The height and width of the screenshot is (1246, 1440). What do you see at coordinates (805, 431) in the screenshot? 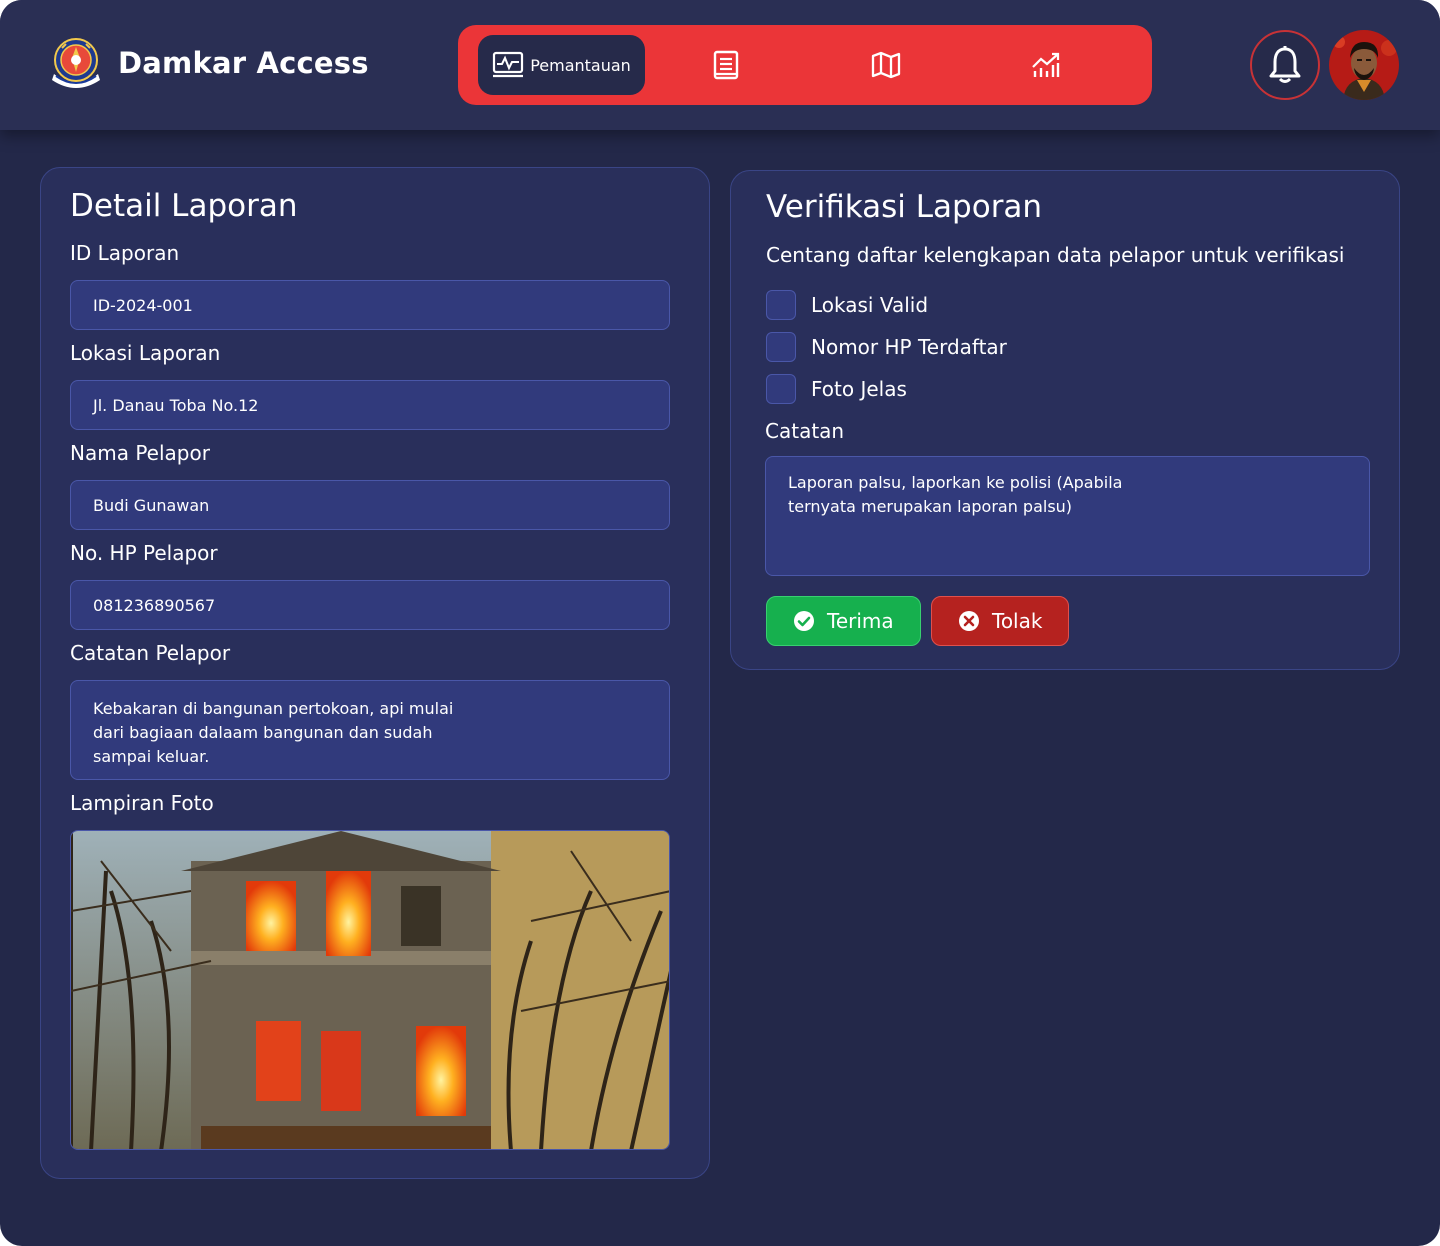
I see `notes-label: Catatan` at bounding box center [805, 431].